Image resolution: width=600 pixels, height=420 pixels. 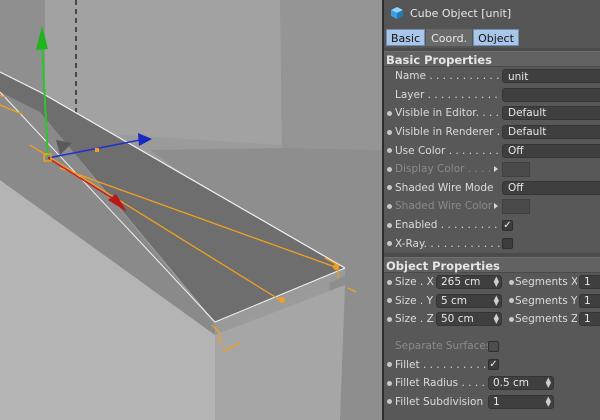 I want to click on right-wall, so click(x=331, y=75).